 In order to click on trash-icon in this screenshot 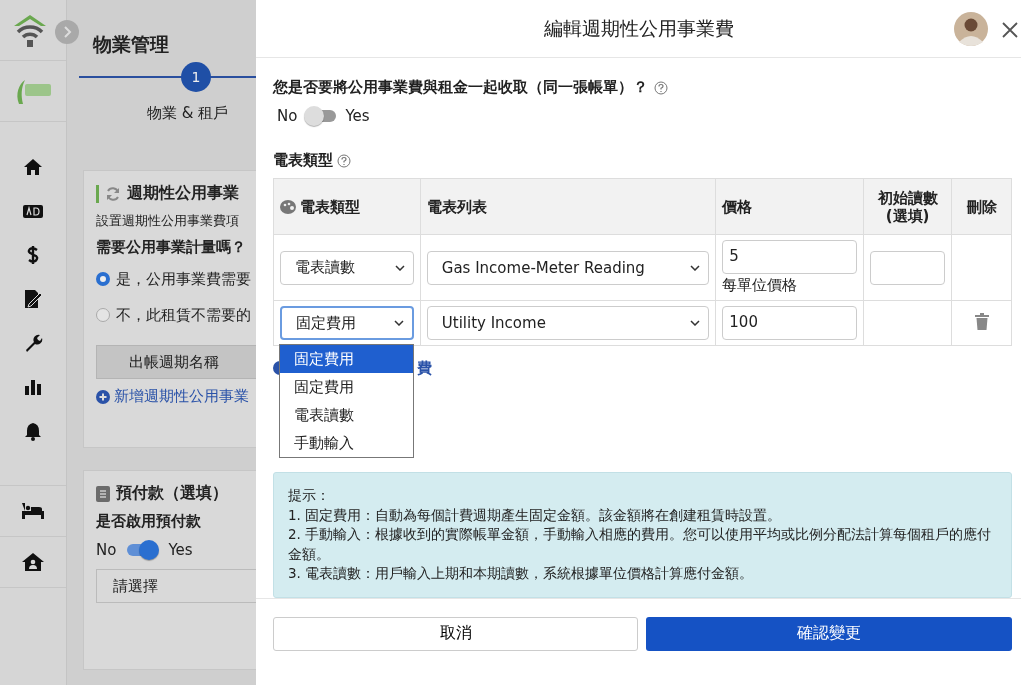, I will do `click(981, 321)`.